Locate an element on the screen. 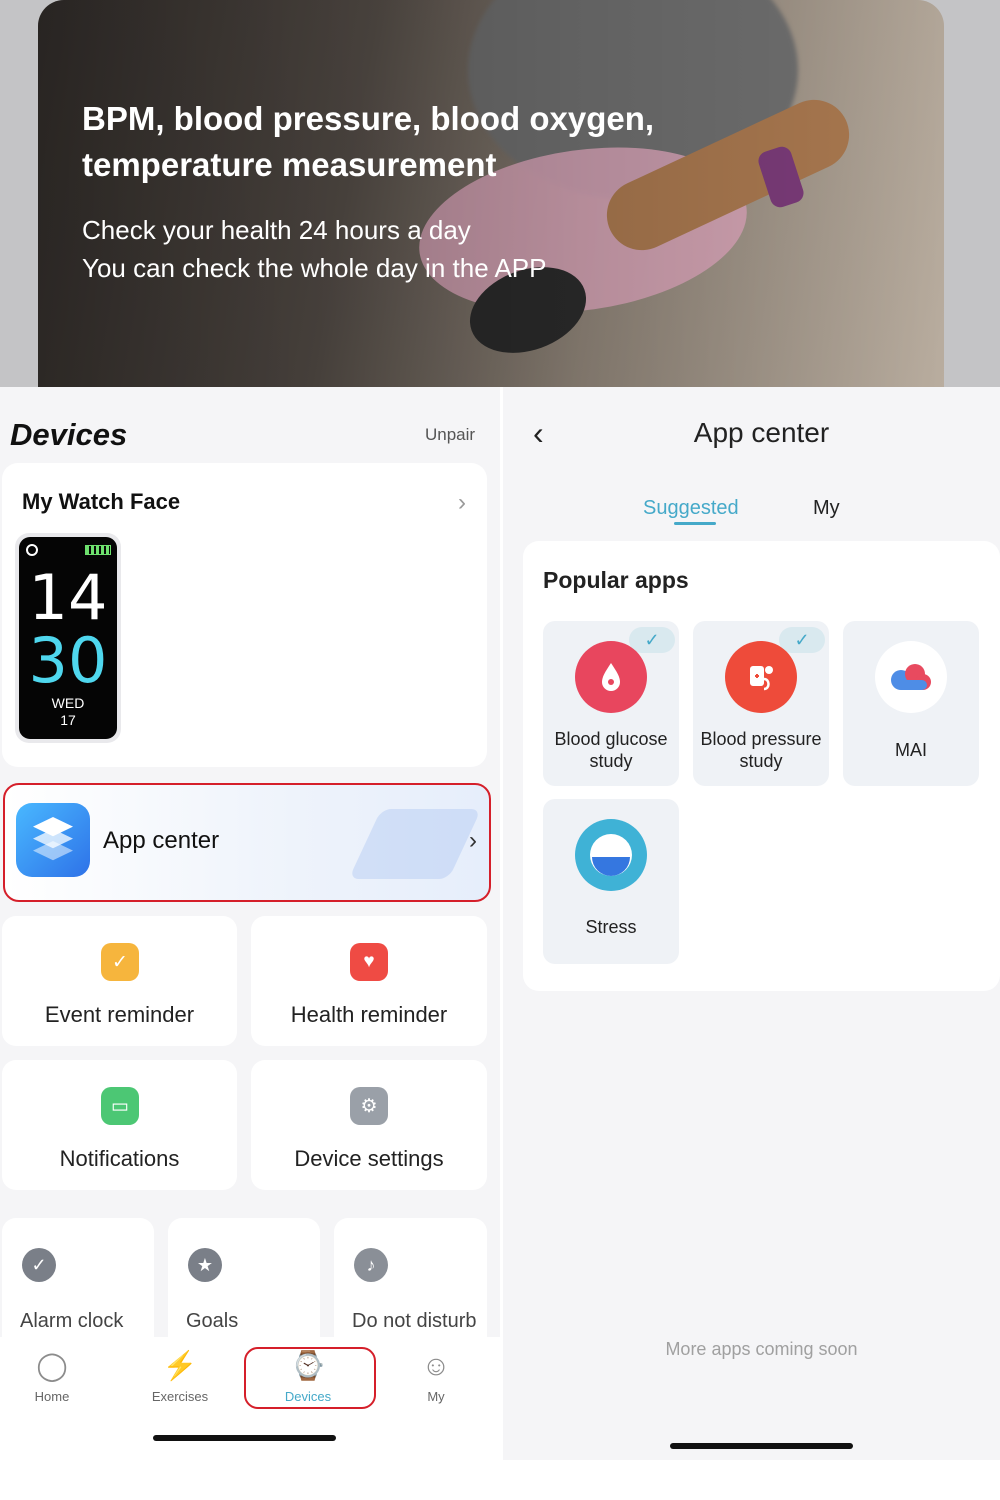 This screenshot has height=1500, width=1000. health-reminder-tile: ♥ Health reminder is located at coordinates (369, 981).